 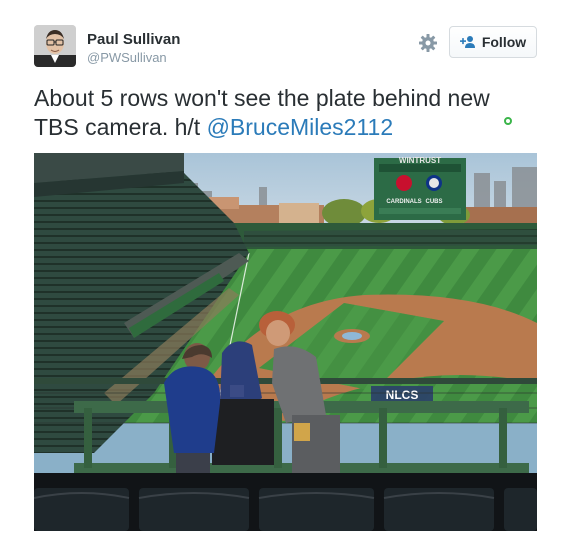 I want to click on avatar, so click(x=55, y=46).